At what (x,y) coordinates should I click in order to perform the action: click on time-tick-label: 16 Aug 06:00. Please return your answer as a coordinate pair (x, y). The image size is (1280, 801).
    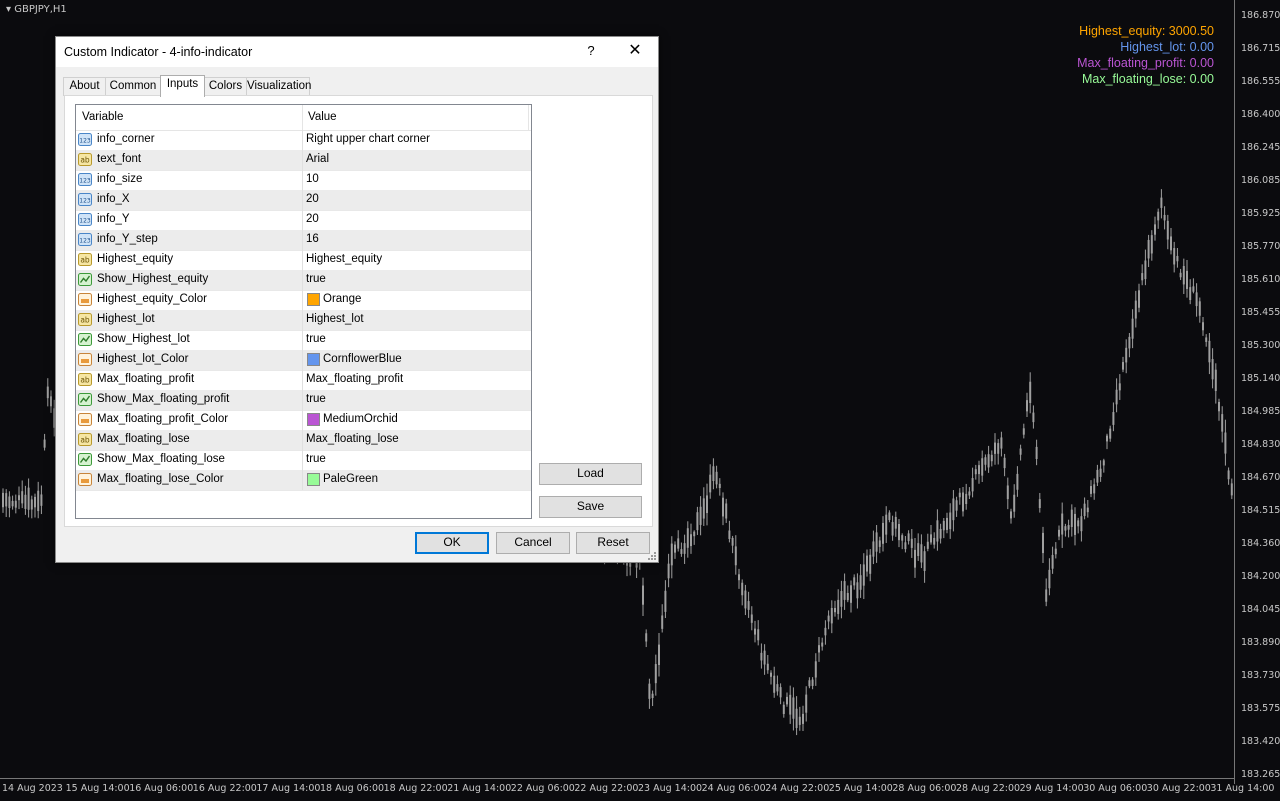
    Looking at the image, I should click on (161, 788).